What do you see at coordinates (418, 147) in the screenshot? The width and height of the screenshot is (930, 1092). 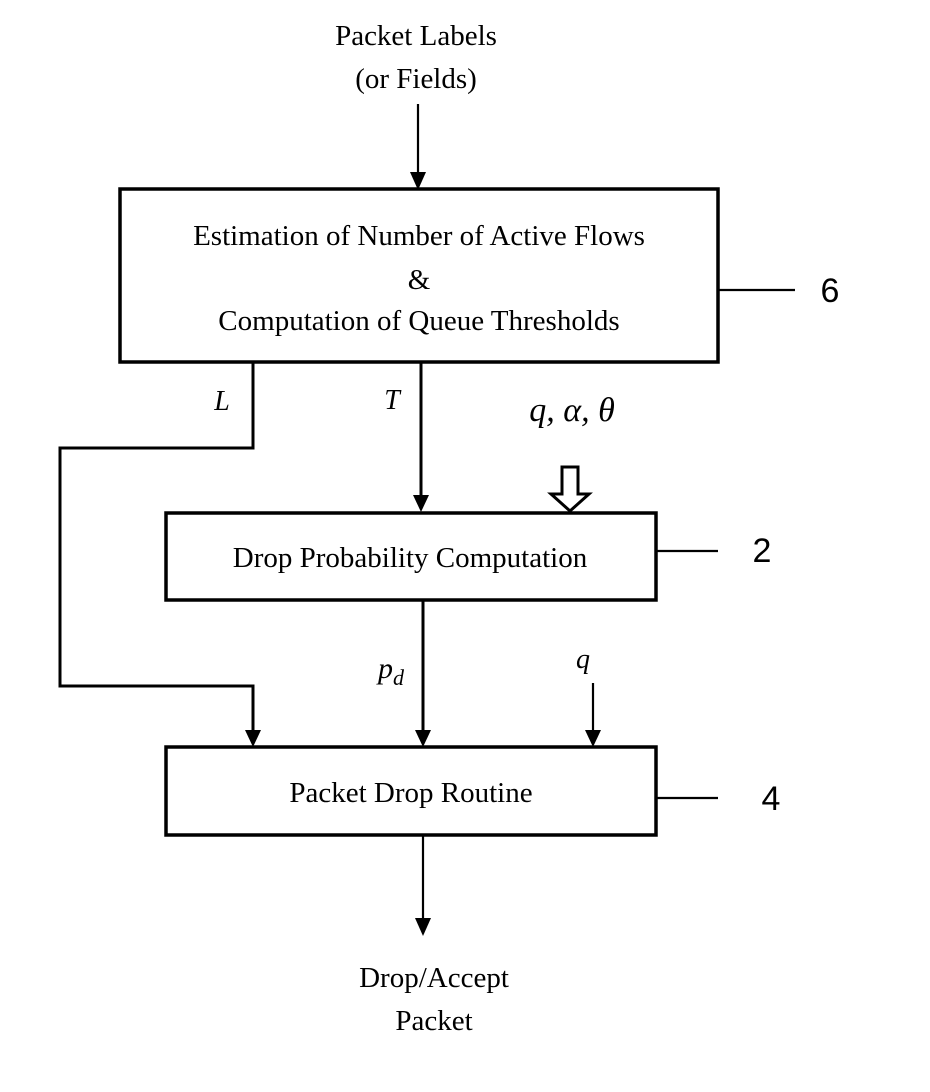 I see `input-arrow` at bounding box center [418, 147].